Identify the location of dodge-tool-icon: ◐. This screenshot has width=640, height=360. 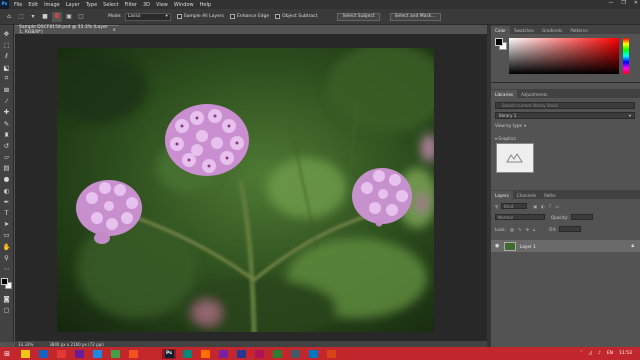
(7, 191).